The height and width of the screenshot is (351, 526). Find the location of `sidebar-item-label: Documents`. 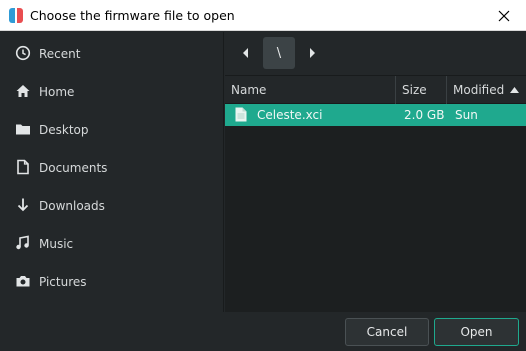

sidebar-item-label: Documents is located at coordinates (73, 168).